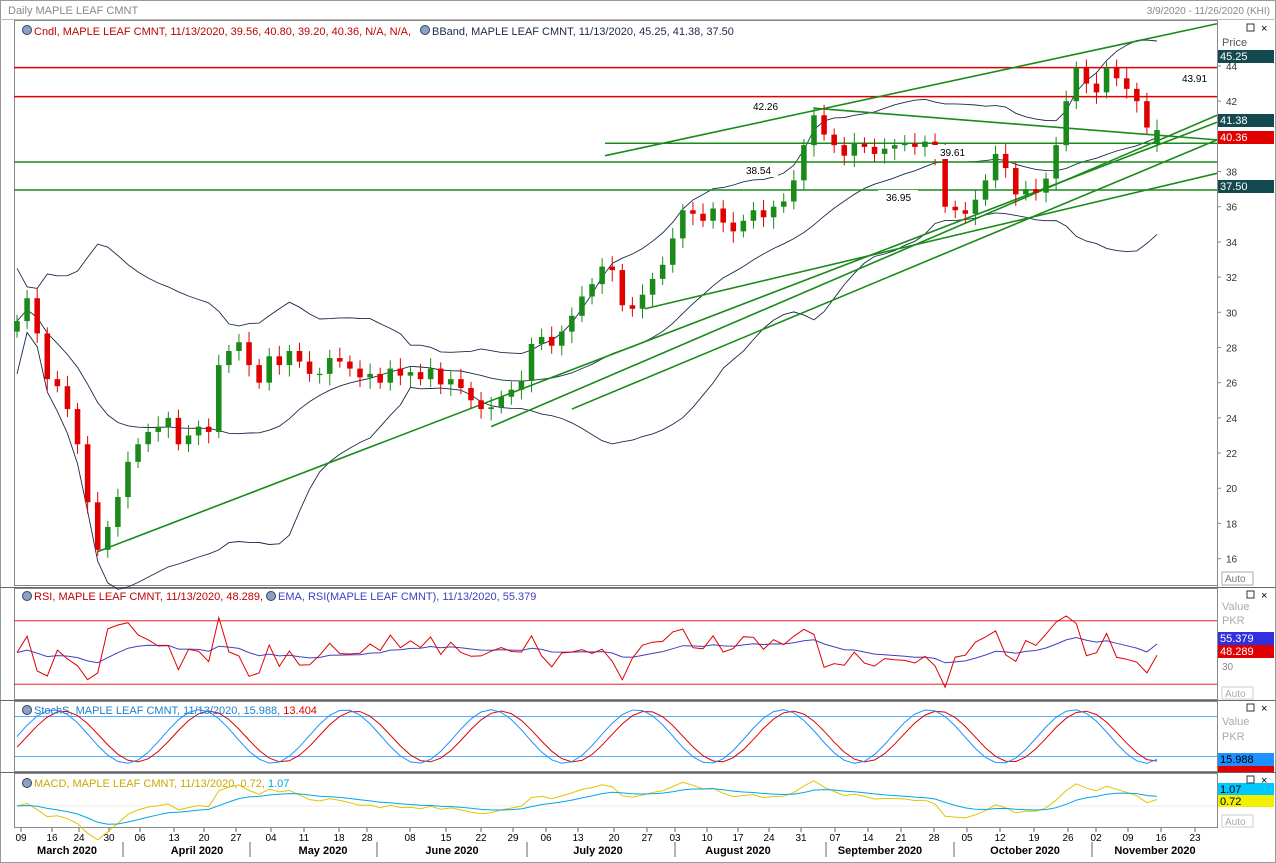  What do you see at coordinates (1232, 278) in the screenshot?
I see `y-tick-label: 32` at bounding box center [1232, 278].